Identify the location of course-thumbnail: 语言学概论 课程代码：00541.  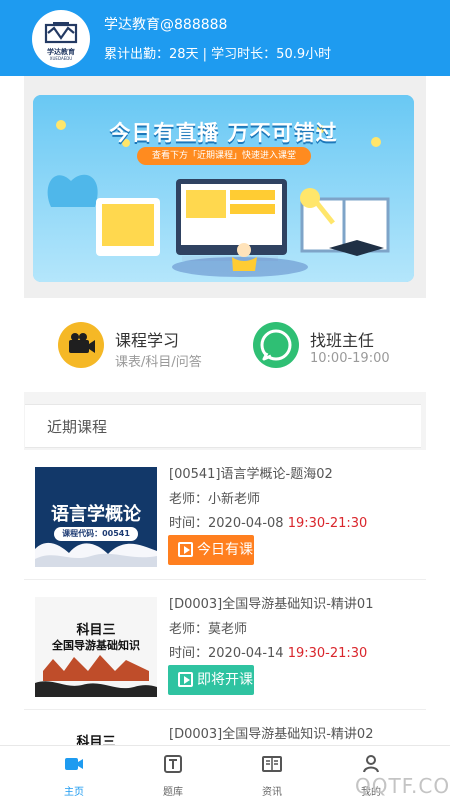
(96, 517).